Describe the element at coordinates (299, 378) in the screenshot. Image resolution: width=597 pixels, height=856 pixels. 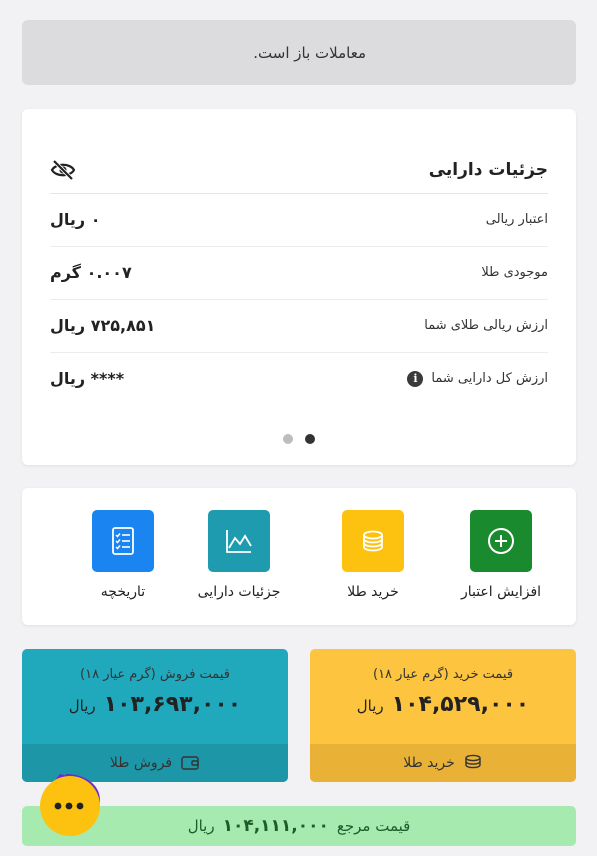
I see `asset-row-total-value: ارزش کل دارایی شما i **** ریال` at that location.